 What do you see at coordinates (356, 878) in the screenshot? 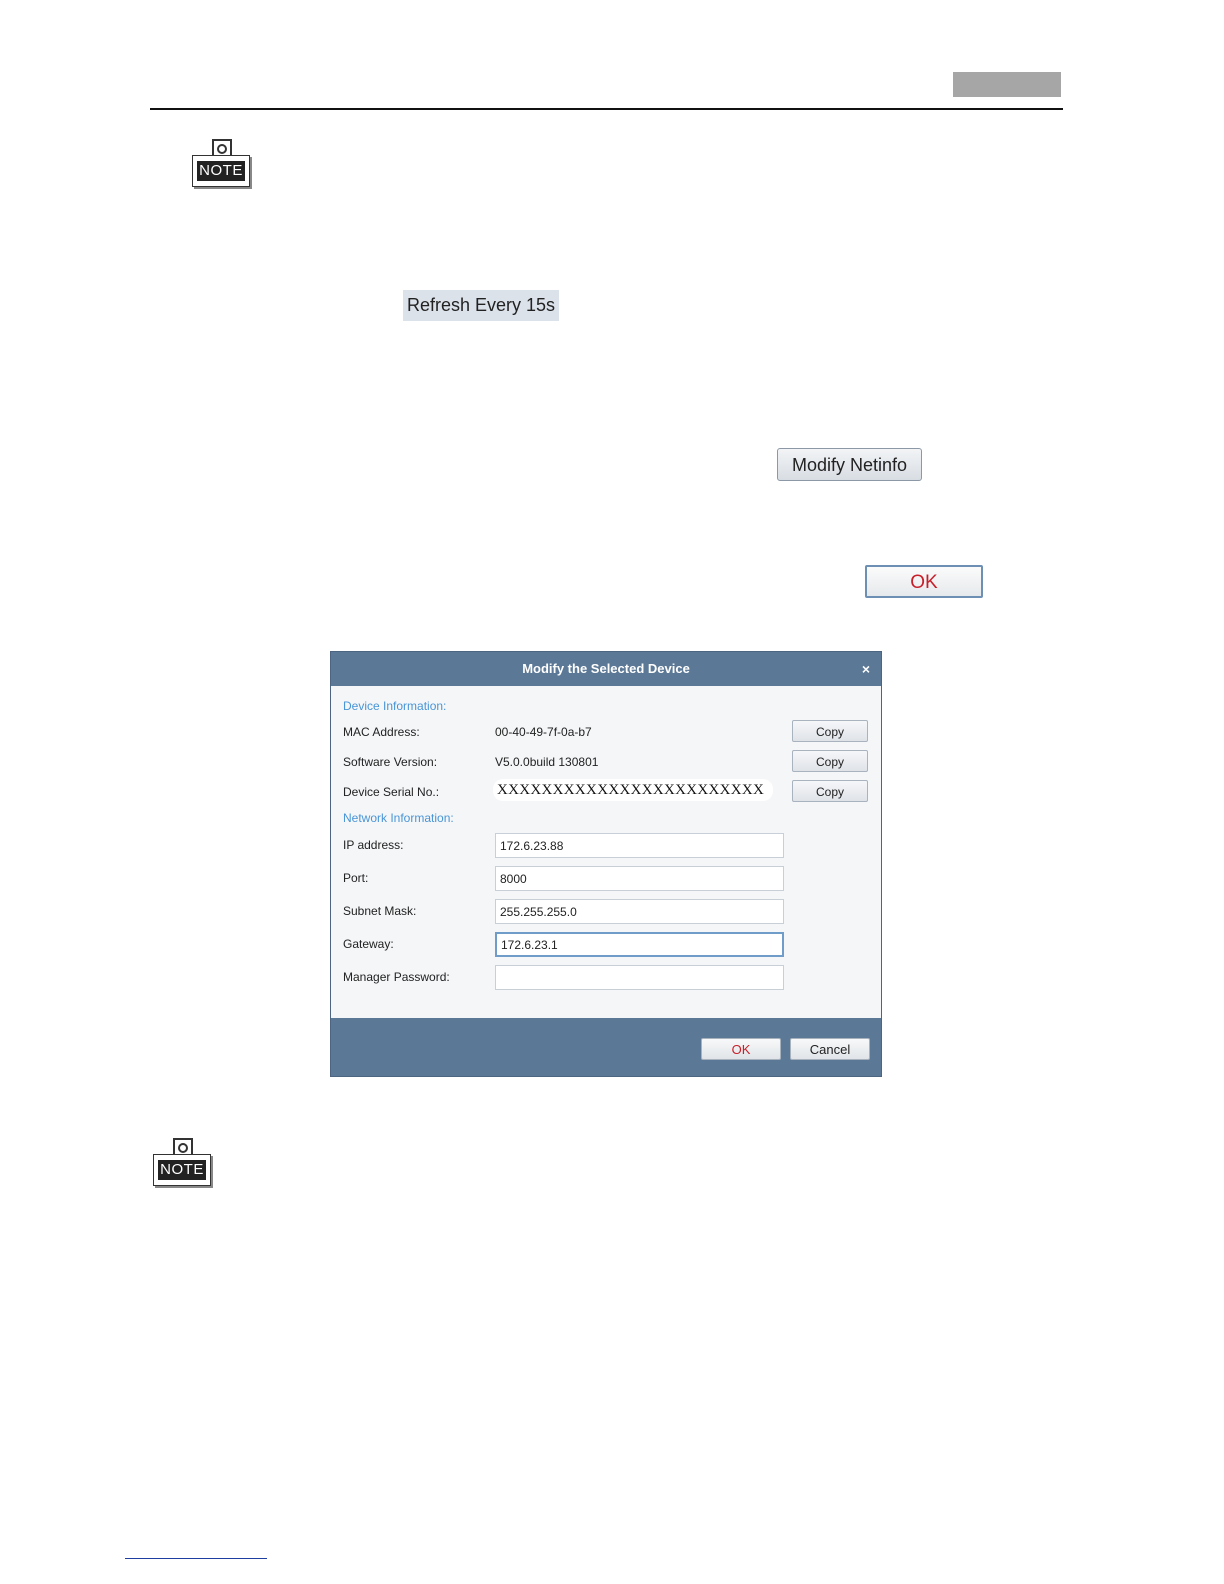
I see `port-label: Port:` at bounding box center [356, 878].